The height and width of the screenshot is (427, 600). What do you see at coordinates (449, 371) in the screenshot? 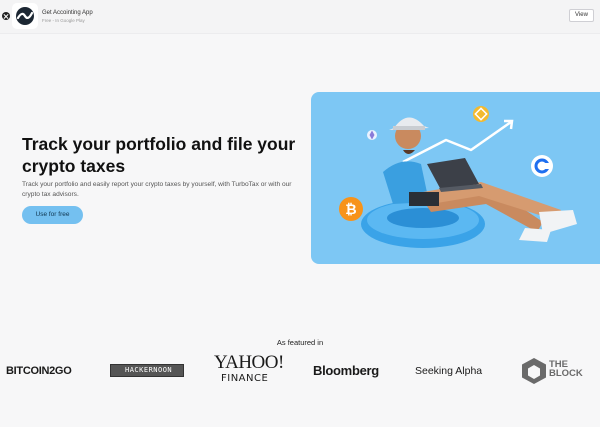
I see `seeking-alpha-logo: Seeking Alpha` at bounding box center [449, 371].